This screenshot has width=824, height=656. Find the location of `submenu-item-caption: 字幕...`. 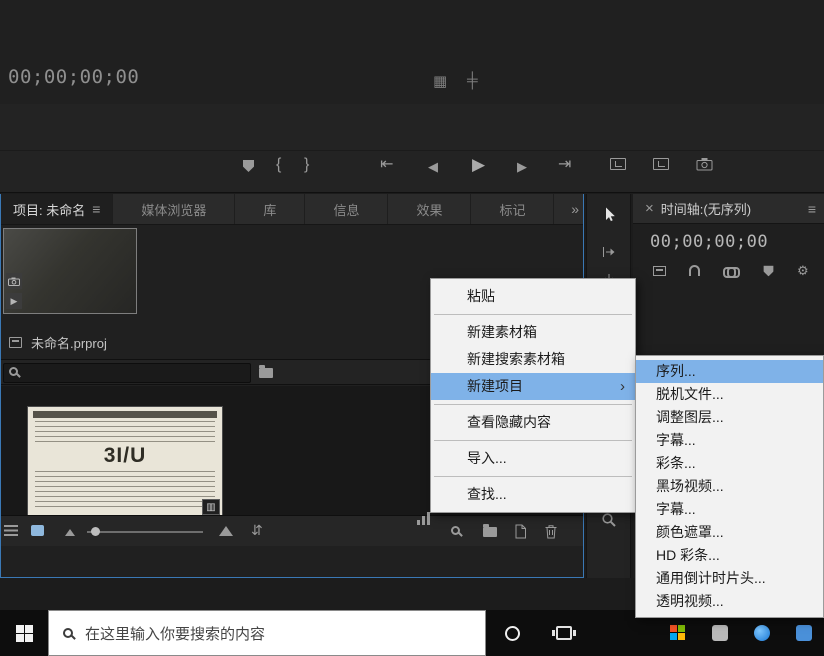

submenu-item-caption: 字幕... is located at coordinates (729, 440).